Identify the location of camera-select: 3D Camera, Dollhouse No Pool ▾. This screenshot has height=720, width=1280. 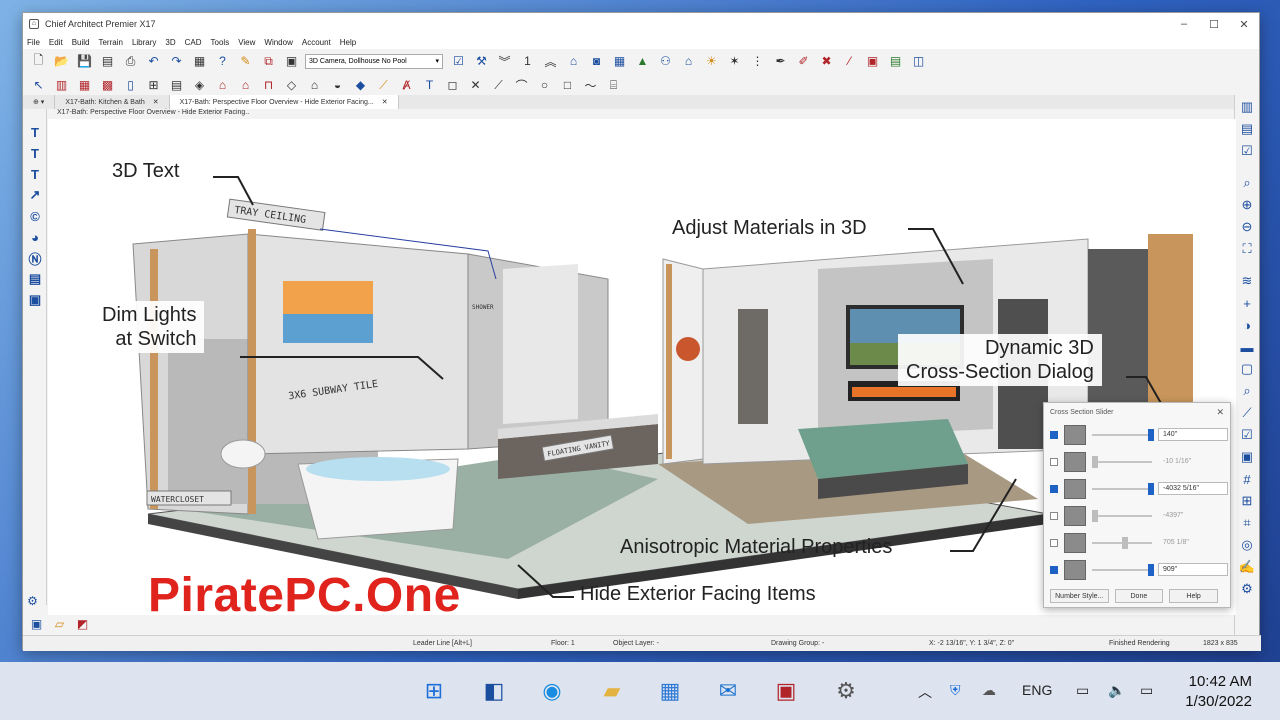
(374, 61).